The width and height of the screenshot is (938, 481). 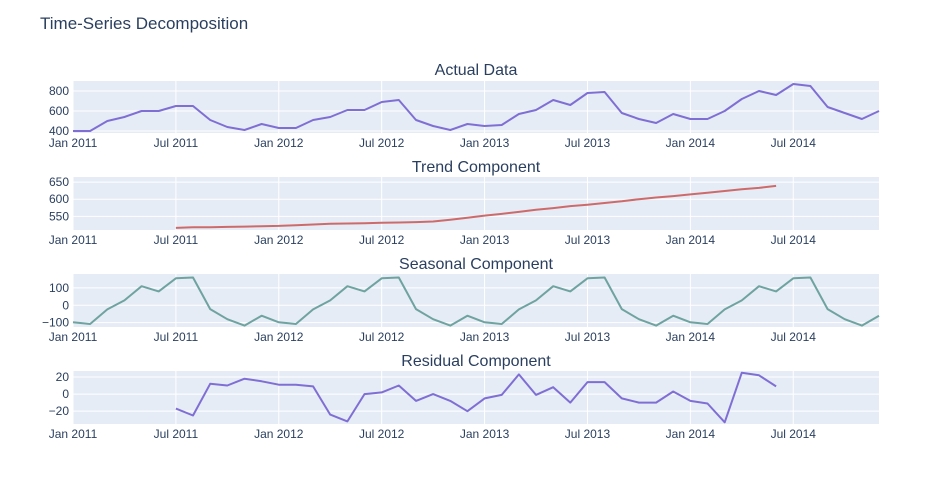 I want to click on subplot-title: Trend Component, so click(x=476, y=167).